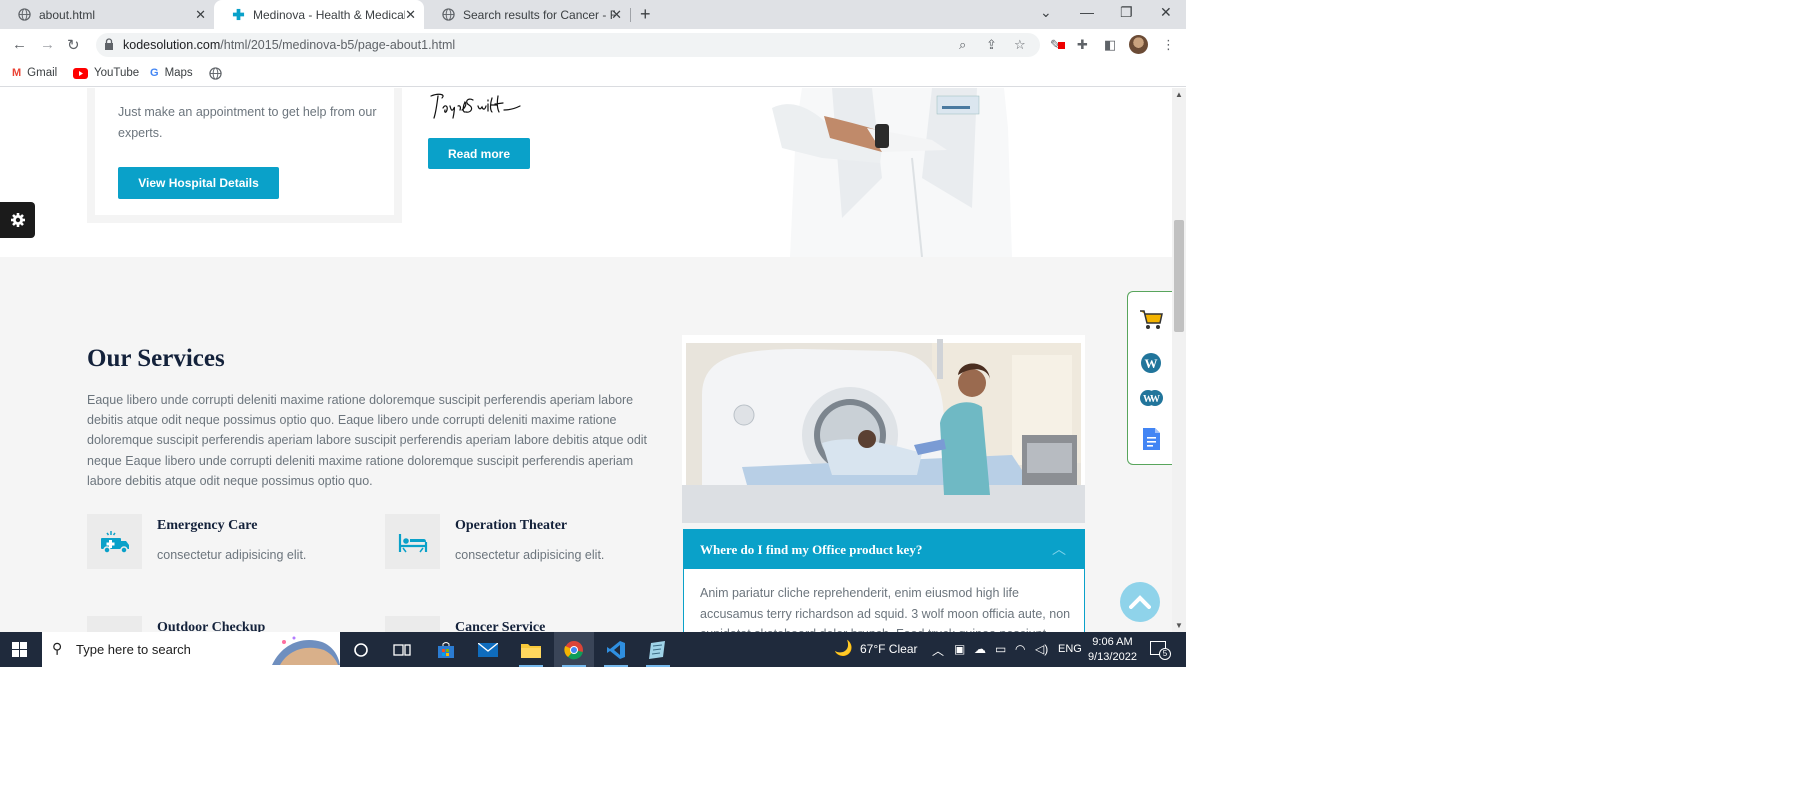 This screenshot has height=788, width=1806. Describe the element at coordinates (171, 73) in the screenshot. I see `bookmark-maps: G Maps` at that location.